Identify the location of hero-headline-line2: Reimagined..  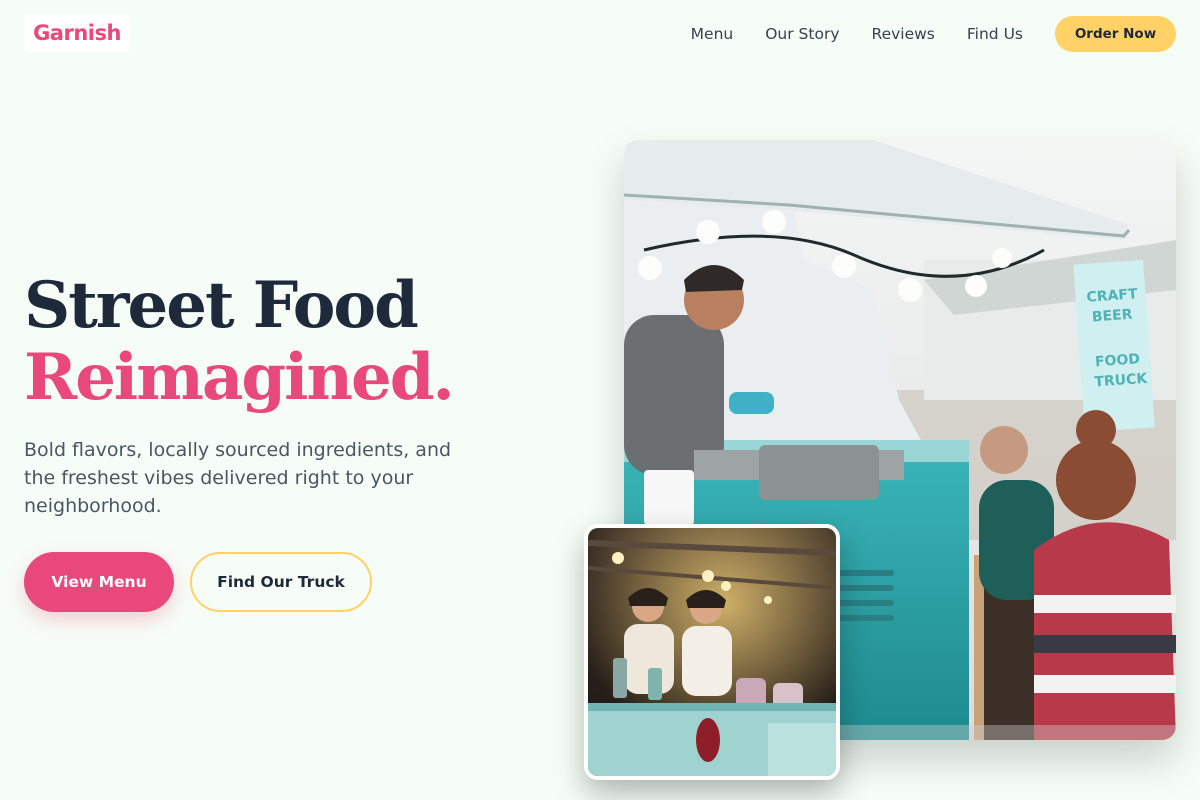
(239, 377).